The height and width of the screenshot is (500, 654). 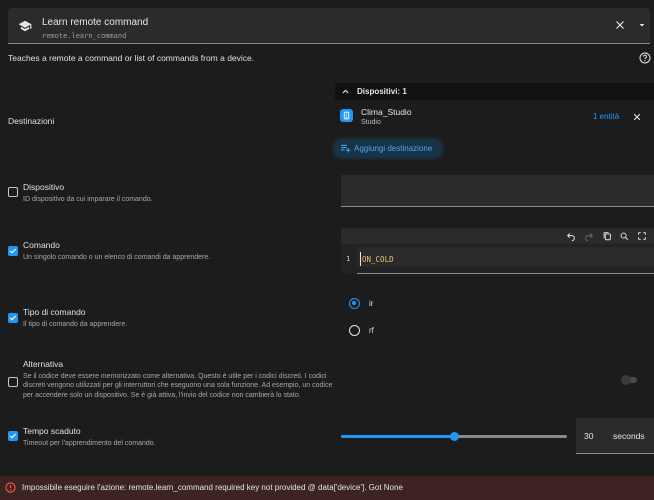 What do you see at coordinates (31, 121) in the screenshot?
I see `target-label: Destinazioni` at bounding box center [31, 121].